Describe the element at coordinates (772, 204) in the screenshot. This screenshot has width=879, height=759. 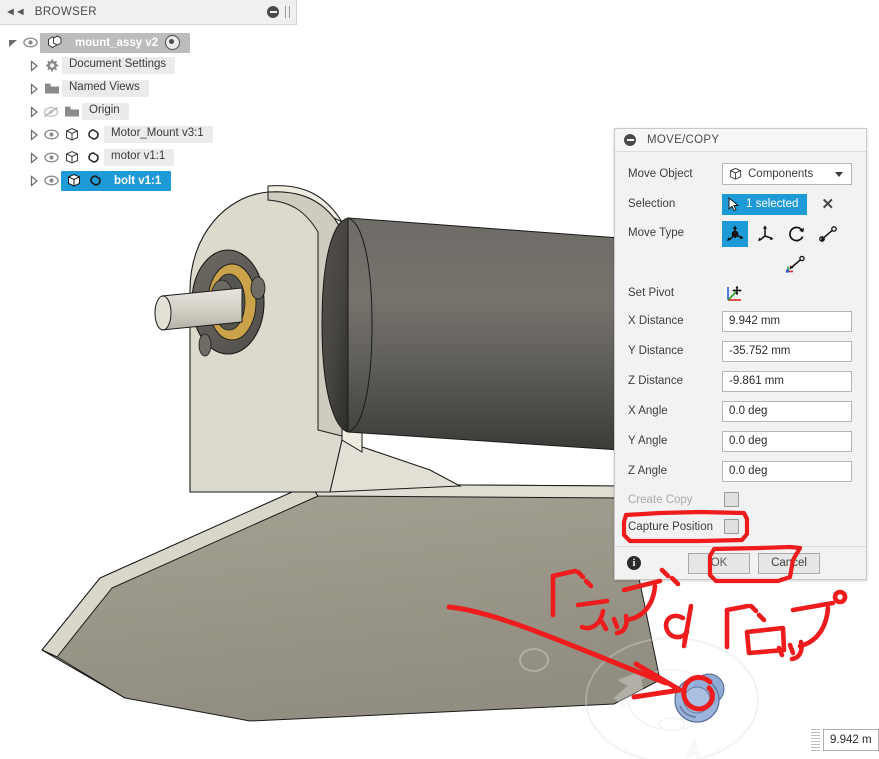
I see `selection-value: 1 selected` at that location.